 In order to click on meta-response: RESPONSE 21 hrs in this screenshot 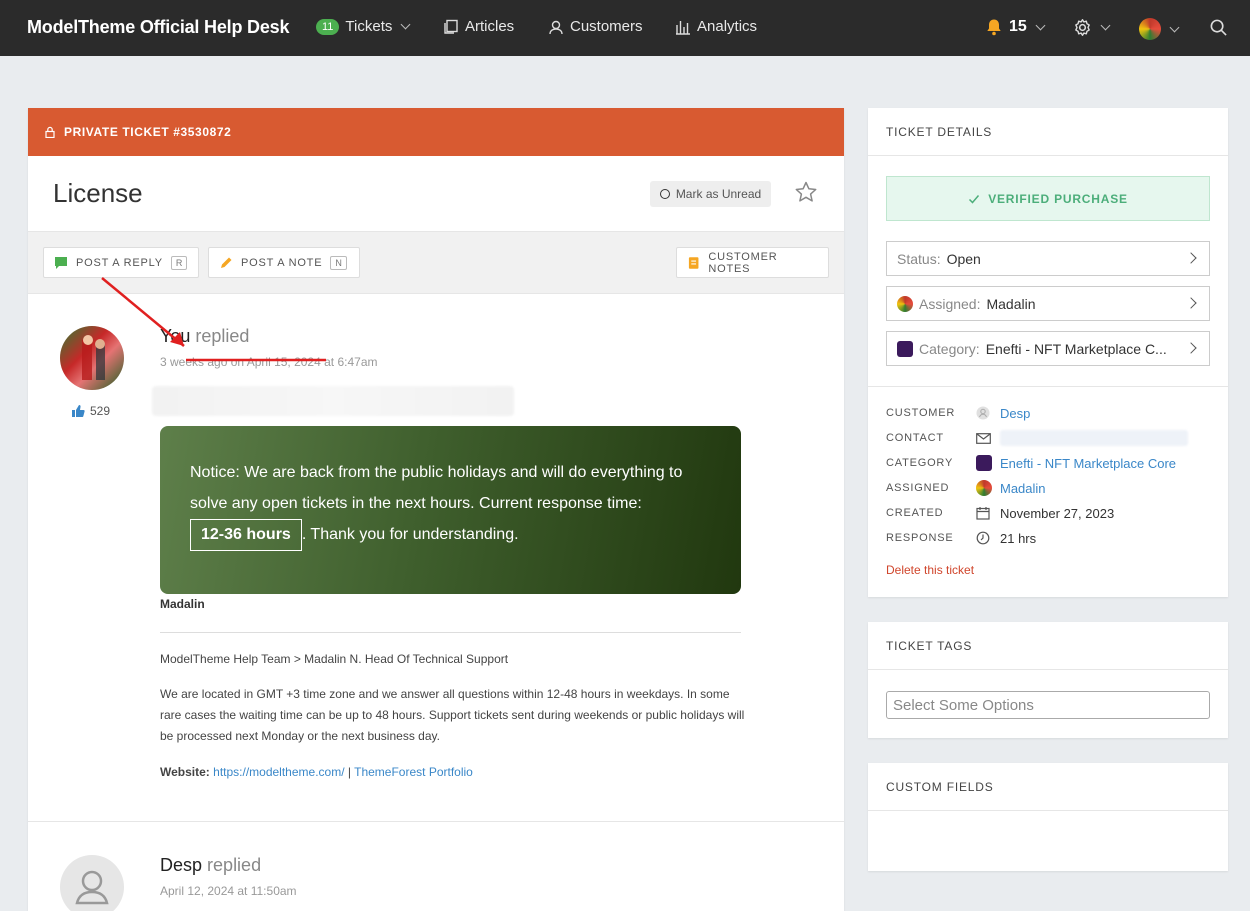, I will do `click(1051, 538)`.